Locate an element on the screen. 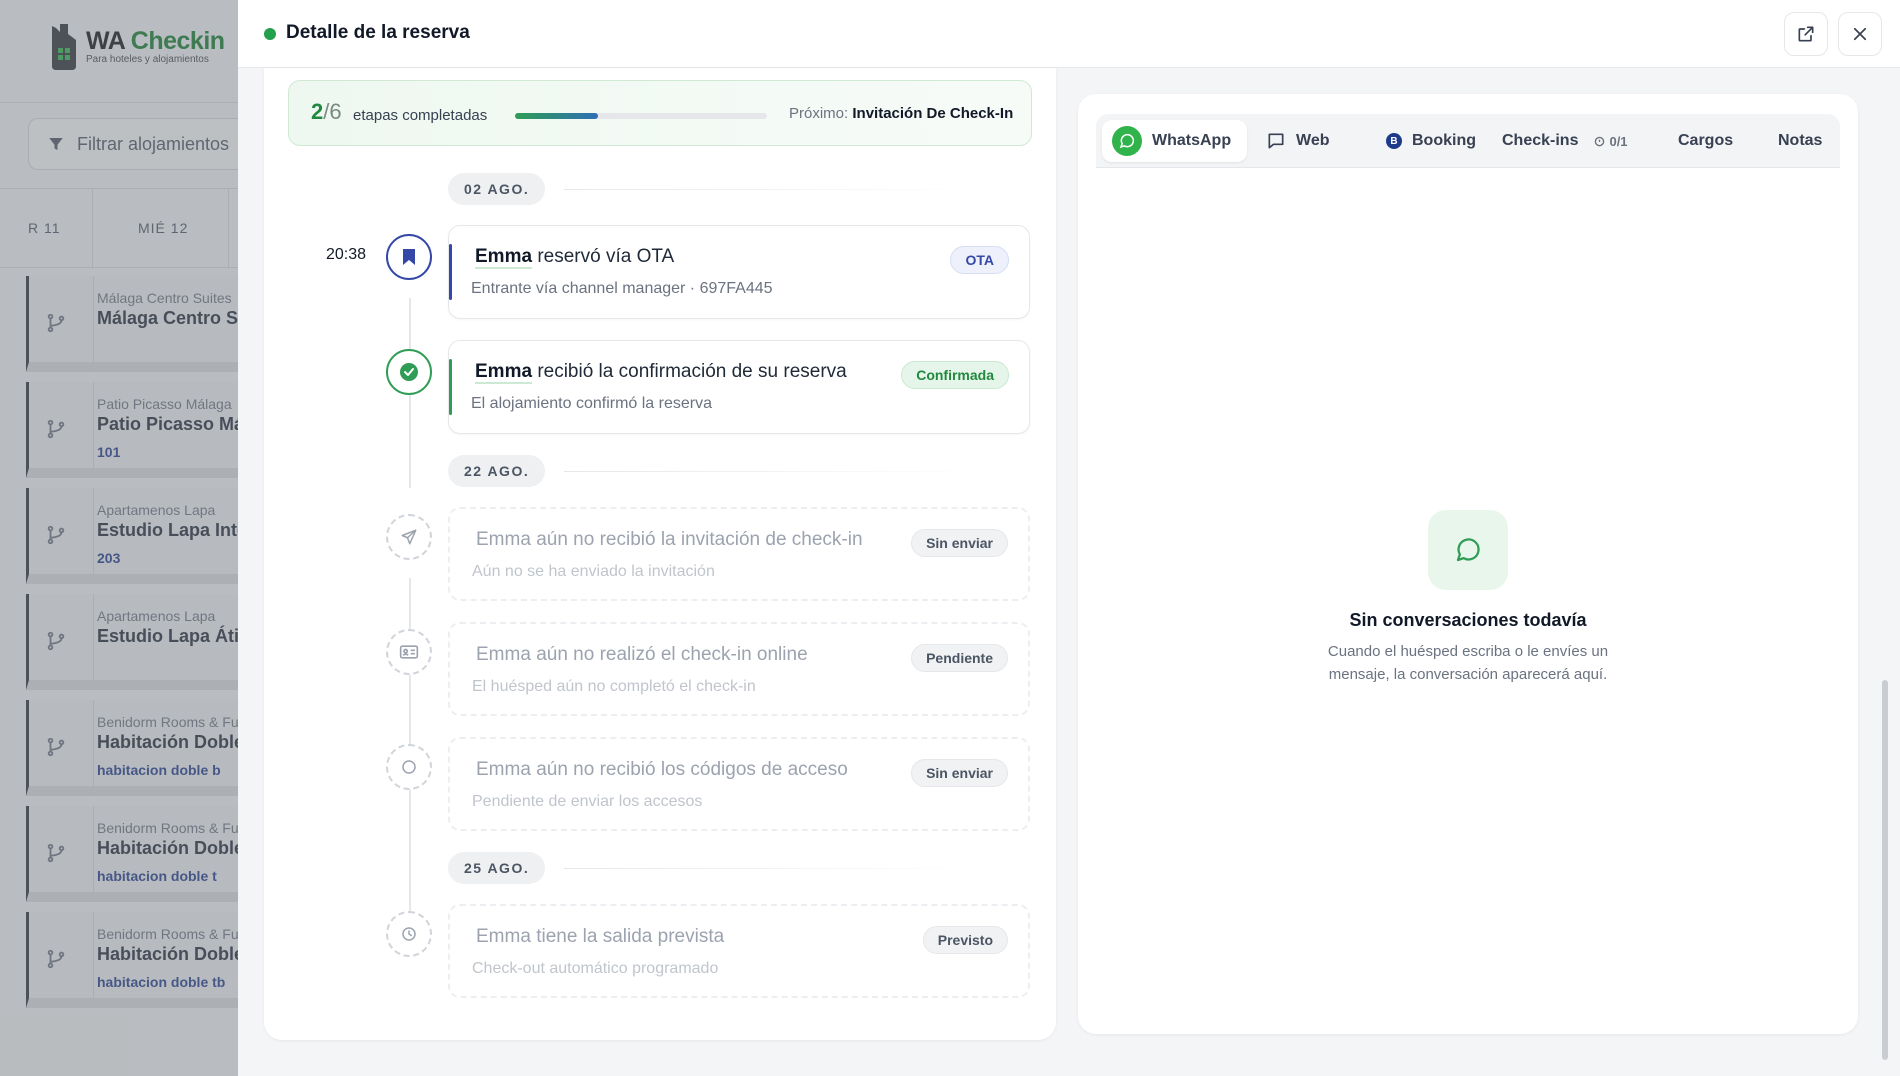 The width and height of the screenshot is (1900, 1076). progress-bar is located at coordinates (641, 116).